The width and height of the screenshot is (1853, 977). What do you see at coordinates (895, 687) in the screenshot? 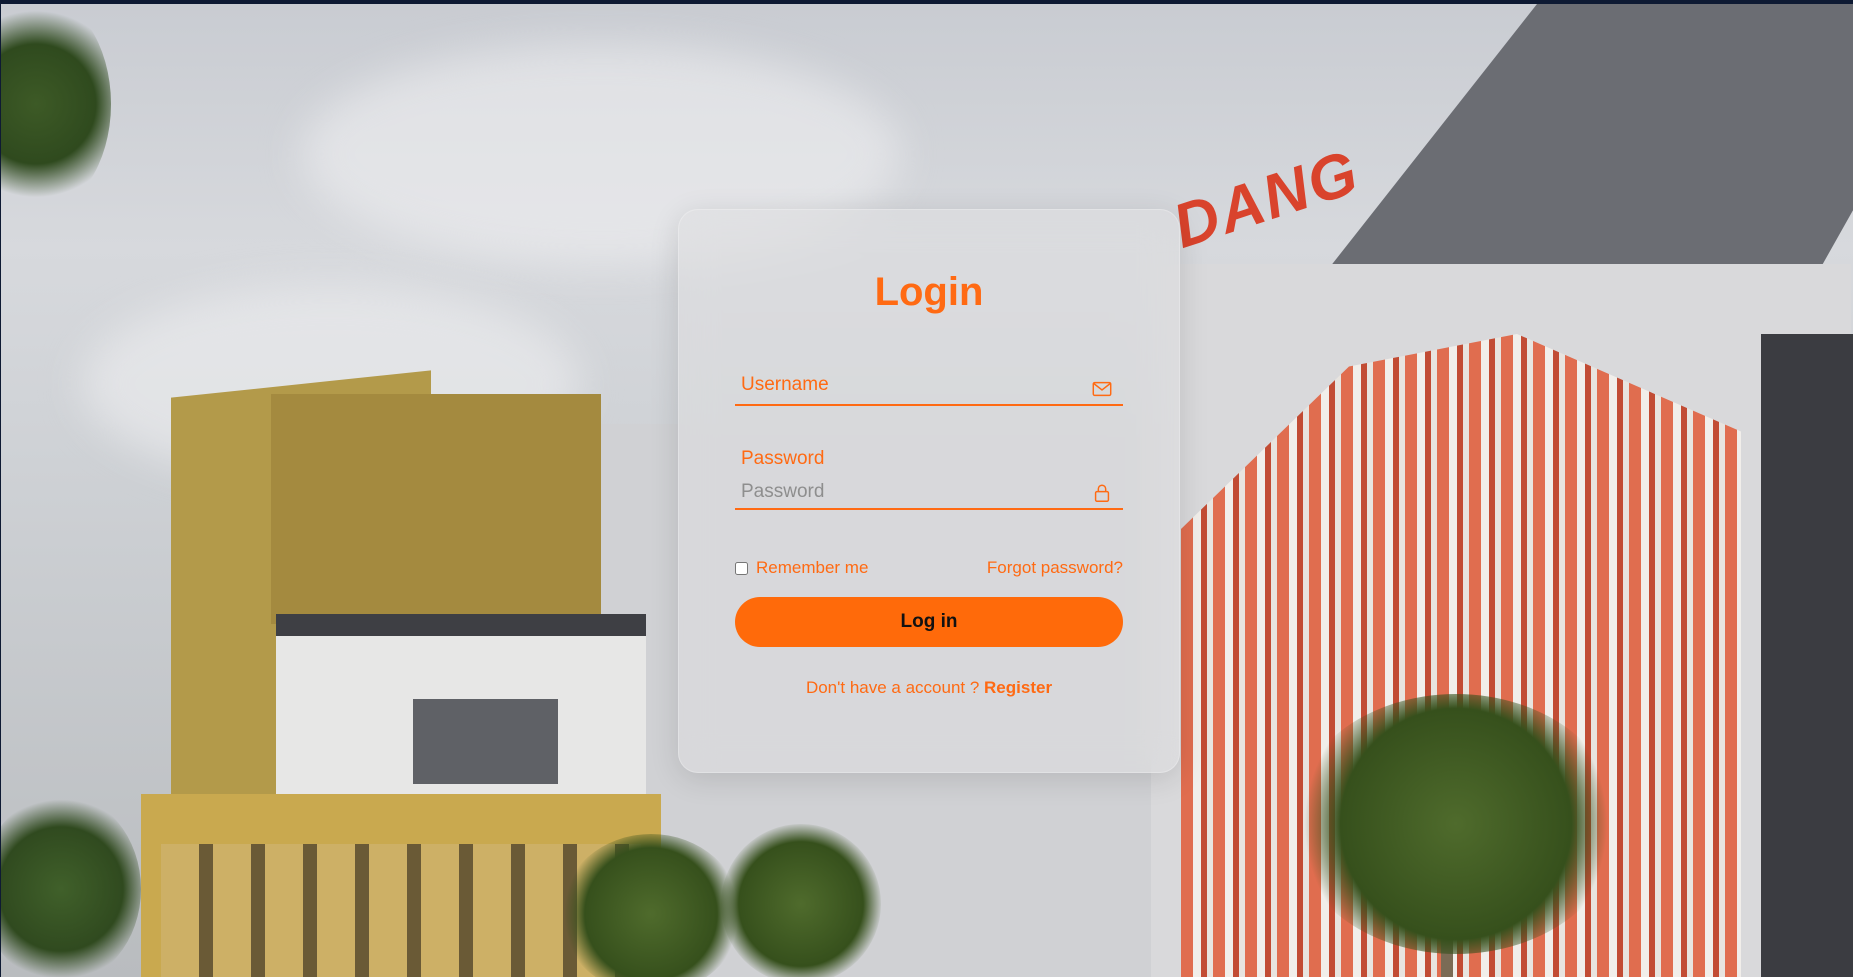
I see `register-prompt: Don't have a account ?` at bounding box center [895, 687].